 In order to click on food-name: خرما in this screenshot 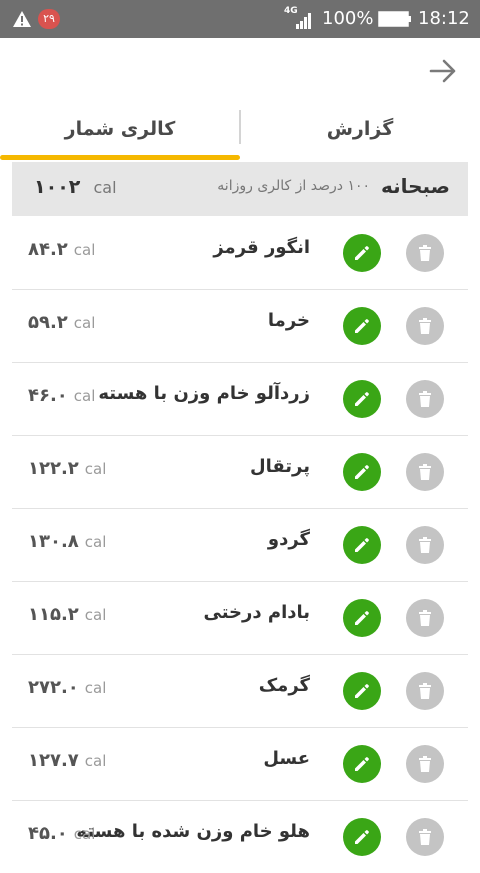, I will do `click(288, 320)`.